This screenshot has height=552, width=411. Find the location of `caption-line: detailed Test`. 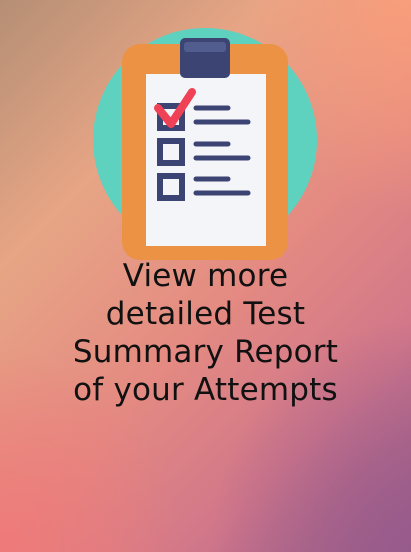

caption-line: detailed Test is located at coordinates (205, 314).